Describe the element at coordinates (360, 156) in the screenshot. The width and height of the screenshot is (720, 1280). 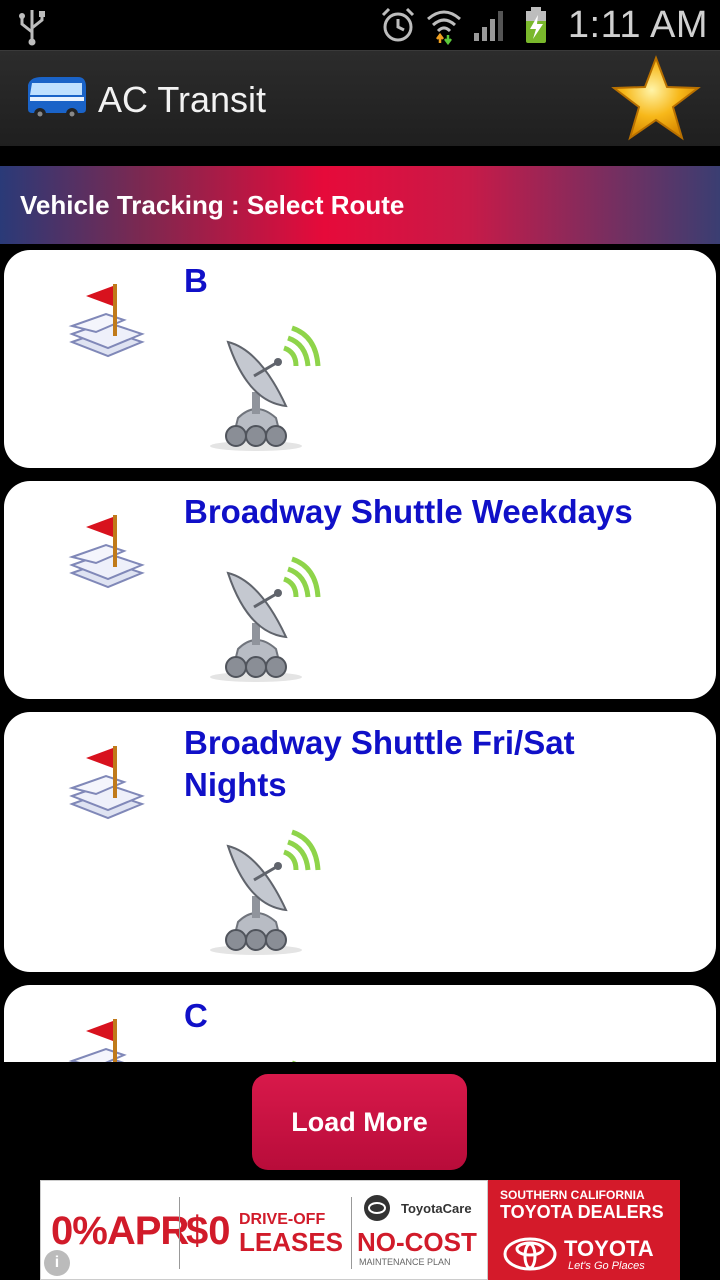
I see `spacer` at that location.